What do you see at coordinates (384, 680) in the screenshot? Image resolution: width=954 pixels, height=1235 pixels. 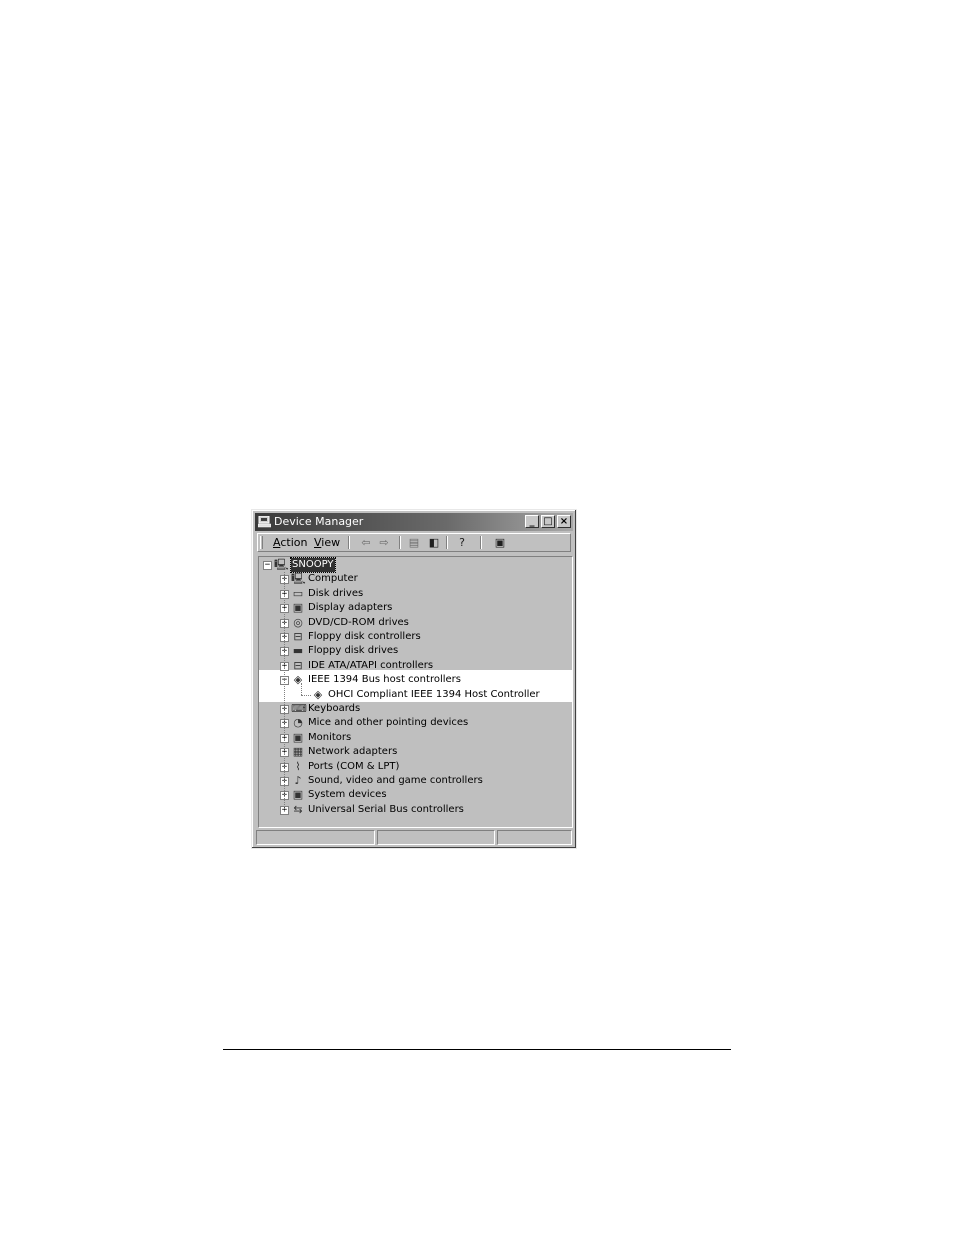 I see `tree-item-label: IEEE 1394 Bus host controllers` at bounding box center [384, 680].